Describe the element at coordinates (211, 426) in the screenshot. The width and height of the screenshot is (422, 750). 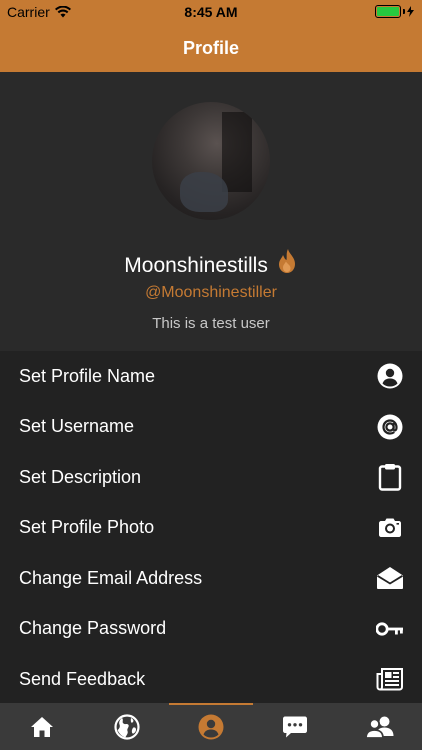
I see `set-username-item: Set Username` at that location.